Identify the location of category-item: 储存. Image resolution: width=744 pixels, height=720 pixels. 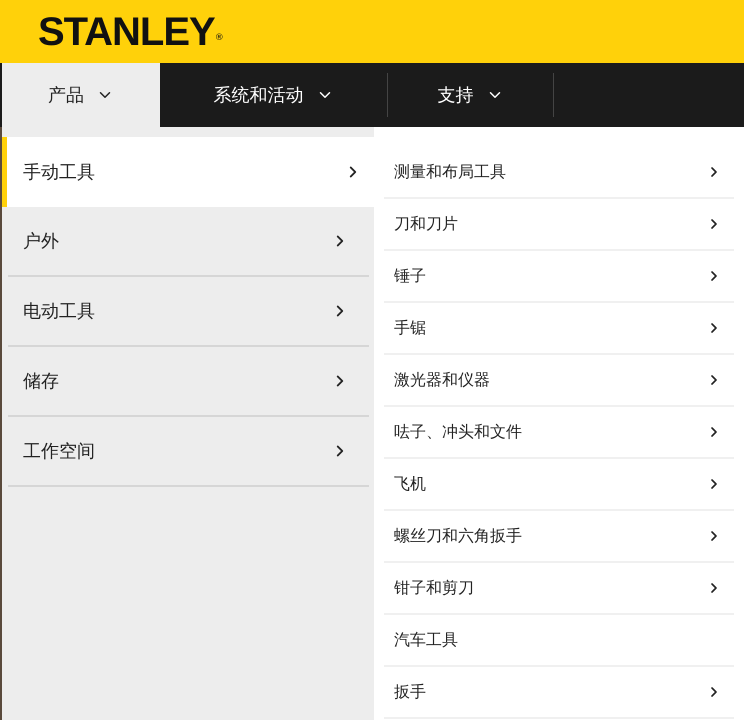
(188, 382).